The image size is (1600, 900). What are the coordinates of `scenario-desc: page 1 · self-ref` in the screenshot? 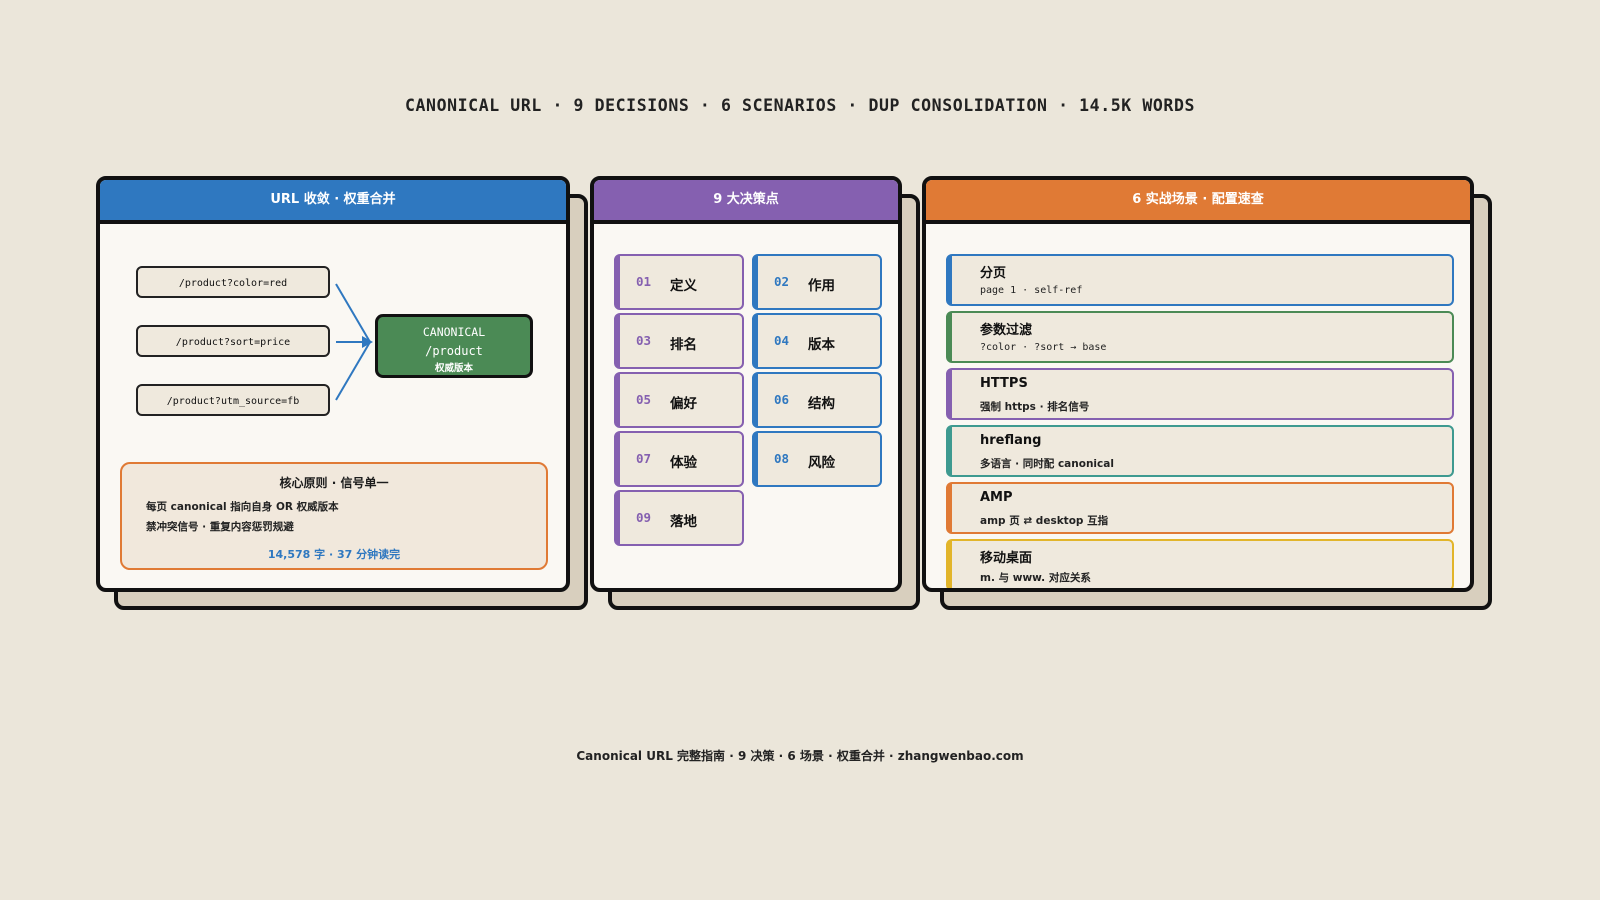 It's located at (1031, 290).